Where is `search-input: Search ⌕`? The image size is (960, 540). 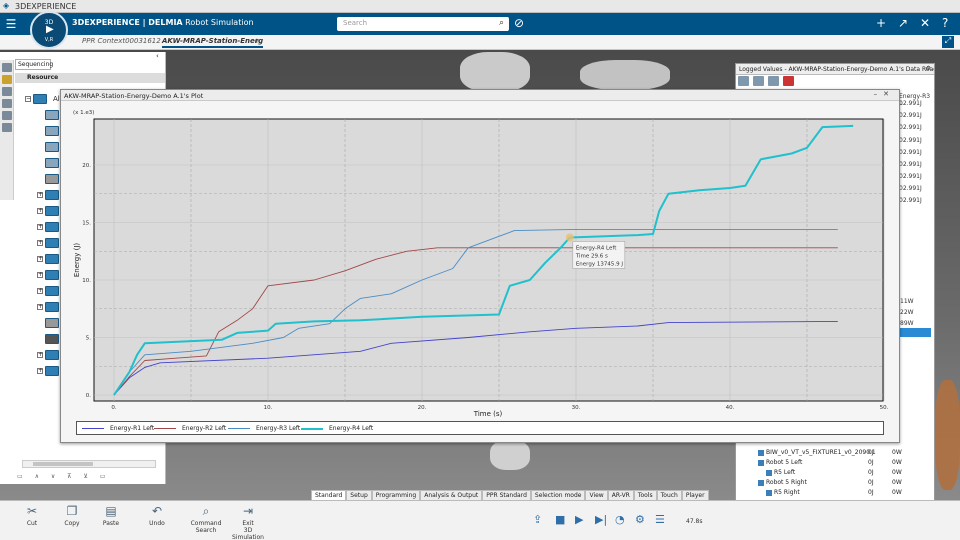 search-input: Search ⌕ is located at coordinates (423, 24).